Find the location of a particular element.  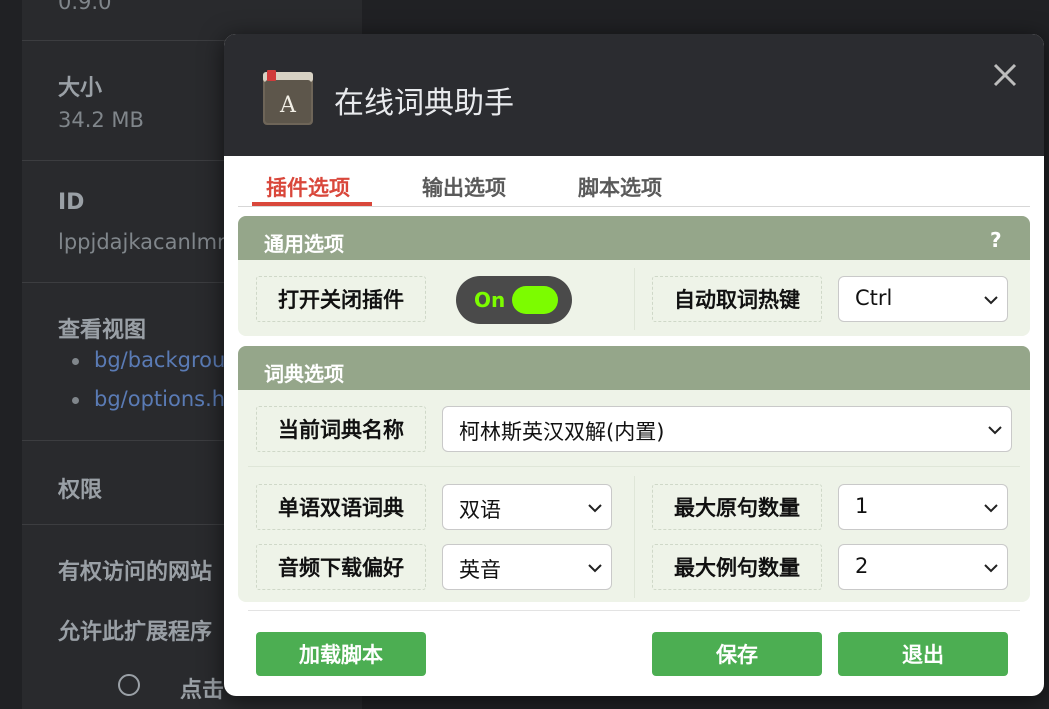

audio-pref-select: 英音 is located at coordinates (527, 567).